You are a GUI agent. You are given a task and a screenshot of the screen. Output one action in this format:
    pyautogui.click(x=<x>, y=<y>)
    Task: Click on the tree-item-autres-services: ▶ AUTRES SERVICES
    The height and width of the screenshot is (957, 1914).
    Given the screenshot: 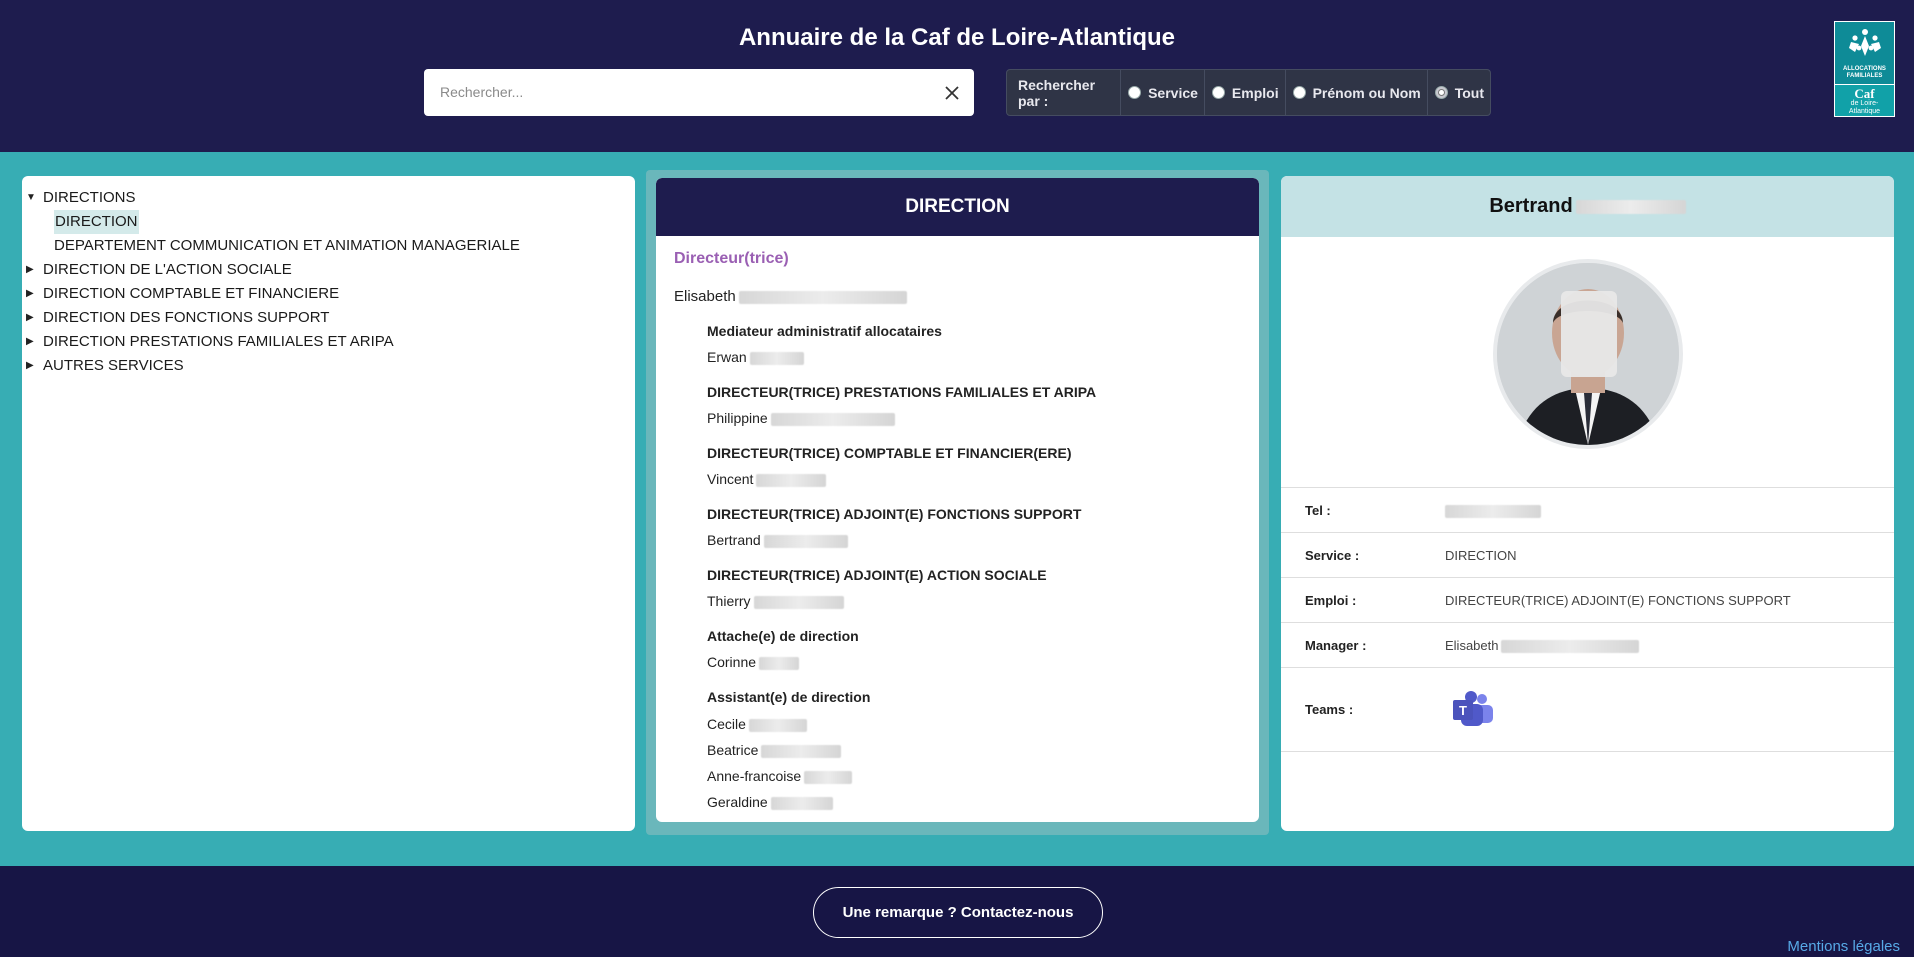 What is the action you would take?
    pyautogui.click(x=328, y=366)
    